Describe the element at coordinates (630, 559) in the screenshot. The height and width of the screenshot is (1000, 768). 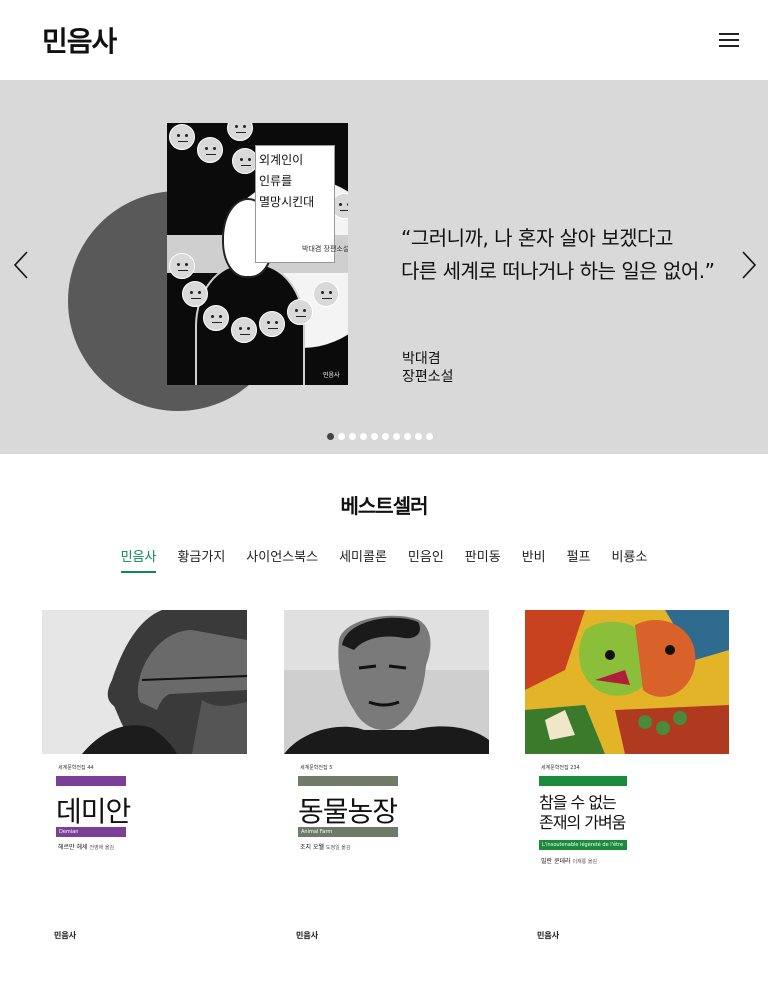
I see `tab-publisher: 비룡소` at that location.